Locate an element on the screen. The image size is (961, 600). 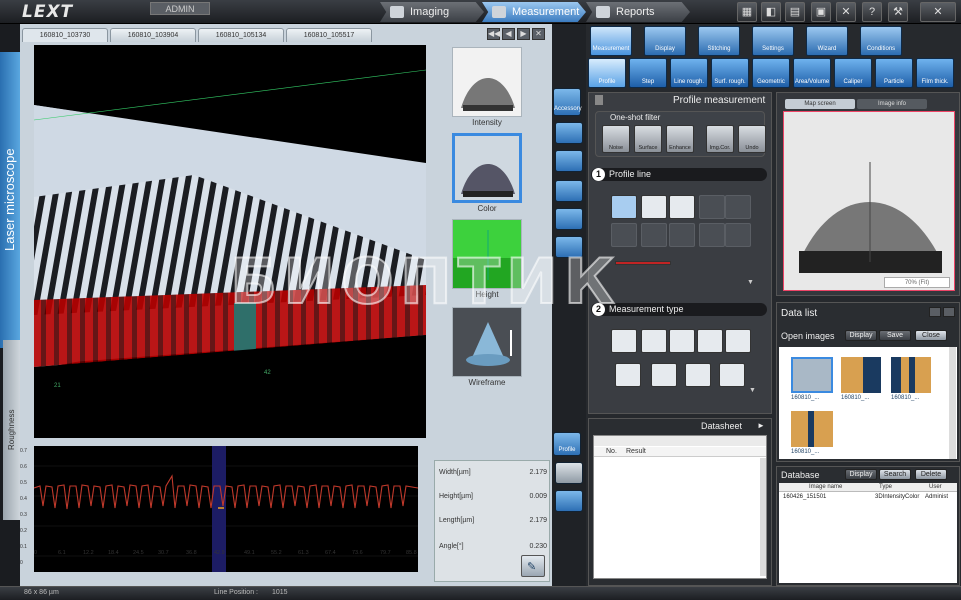
first-icon: ◀◀ is located at coordinates (493, 34).